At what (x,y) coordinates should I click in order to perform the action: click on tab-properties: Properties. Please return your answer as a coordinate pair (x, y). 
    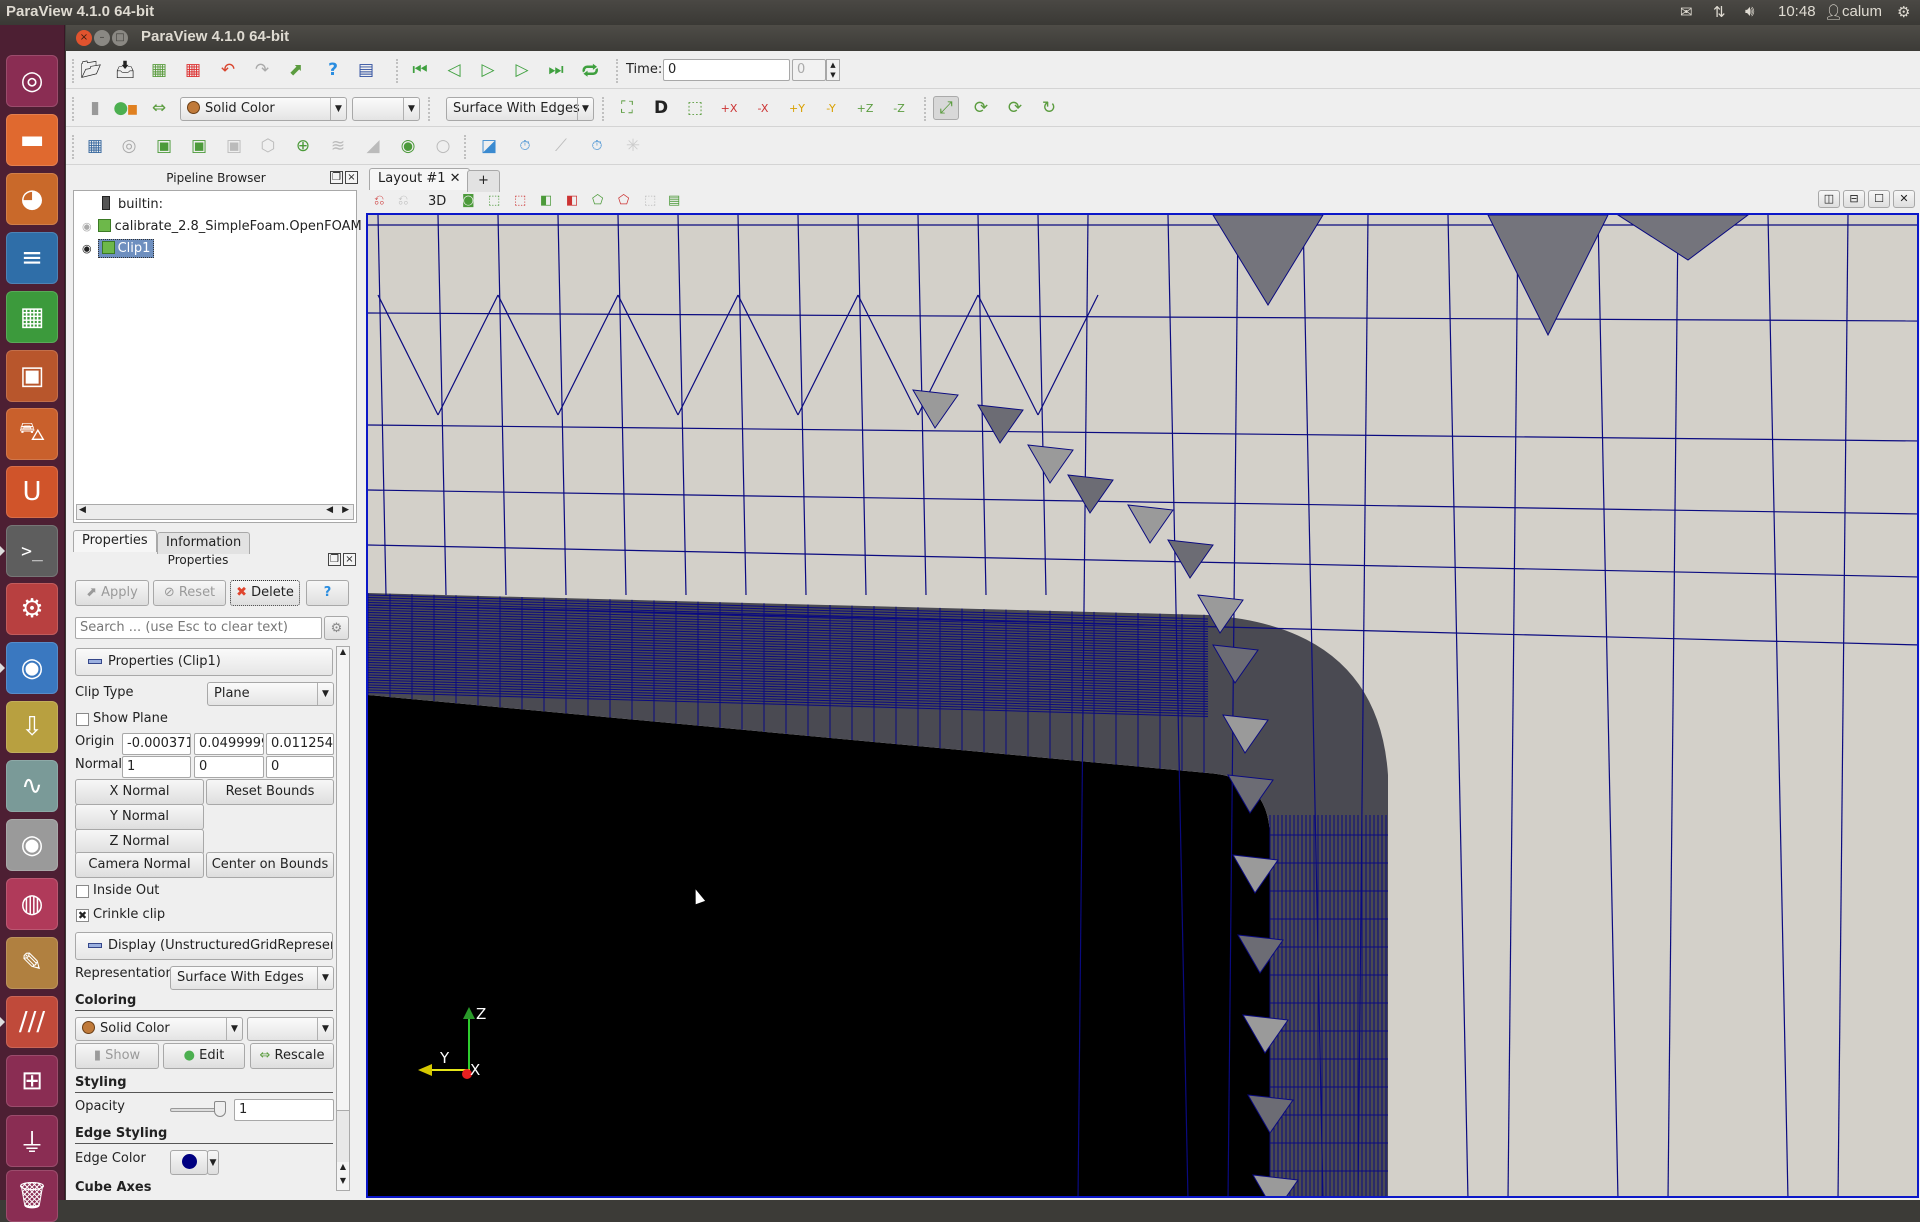
    Looking at the image, I should click on (115, 541).